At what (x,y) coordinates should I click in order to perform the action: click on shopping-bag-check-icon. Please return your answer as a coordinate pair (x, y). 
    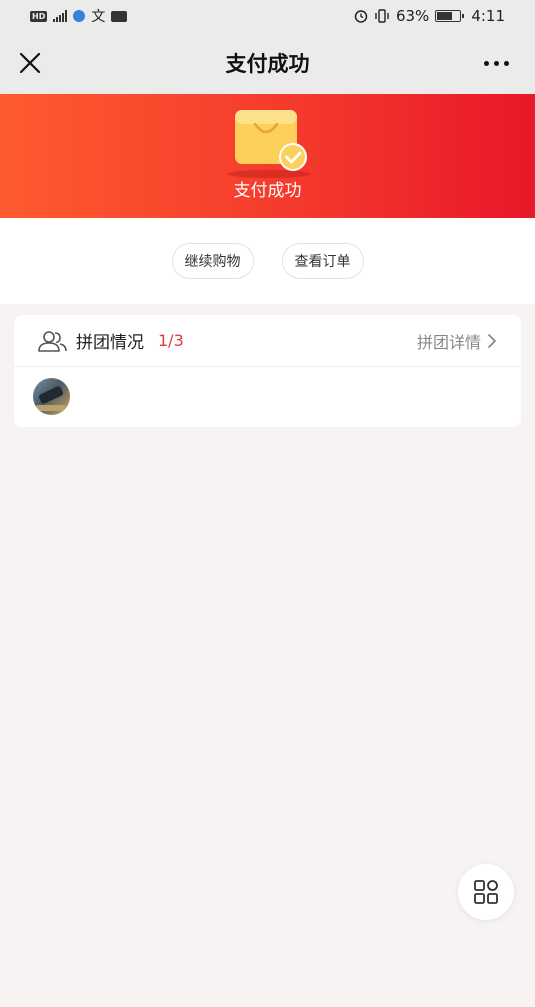
    Looking at the image, I should click on (268, 144).